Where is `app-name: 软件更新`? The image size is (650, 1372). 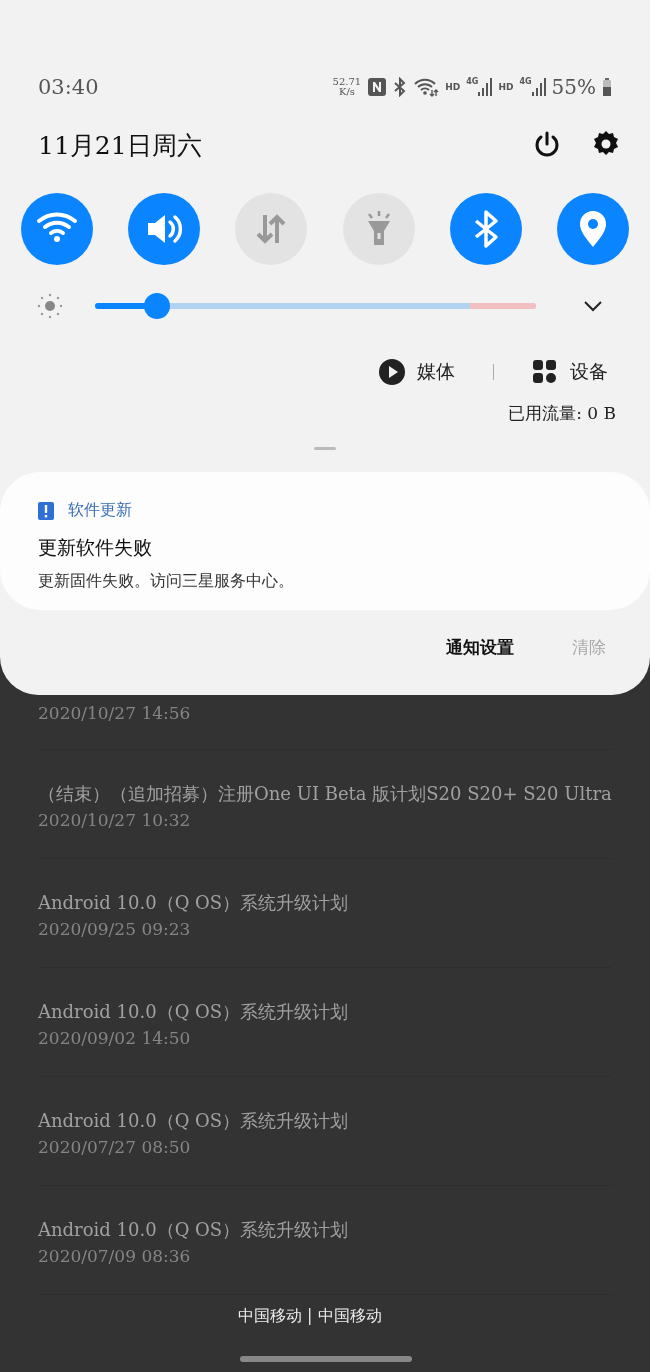 app-name: 软件更新 is located at coordinates (100, 510).